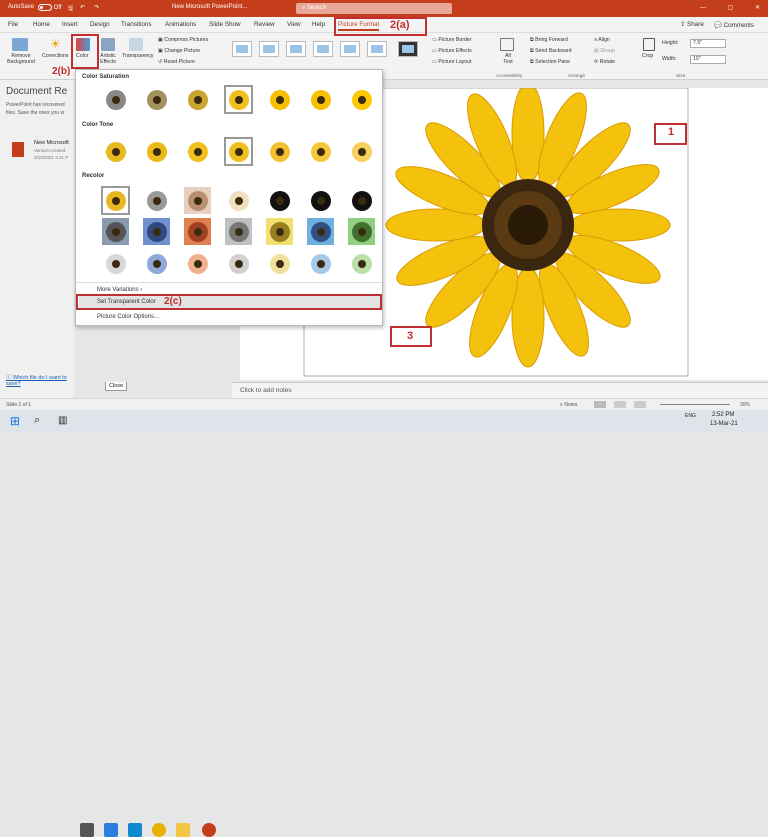 The image size is (768, 837). I want to click on slide-sorter-button, so click(620, 404).